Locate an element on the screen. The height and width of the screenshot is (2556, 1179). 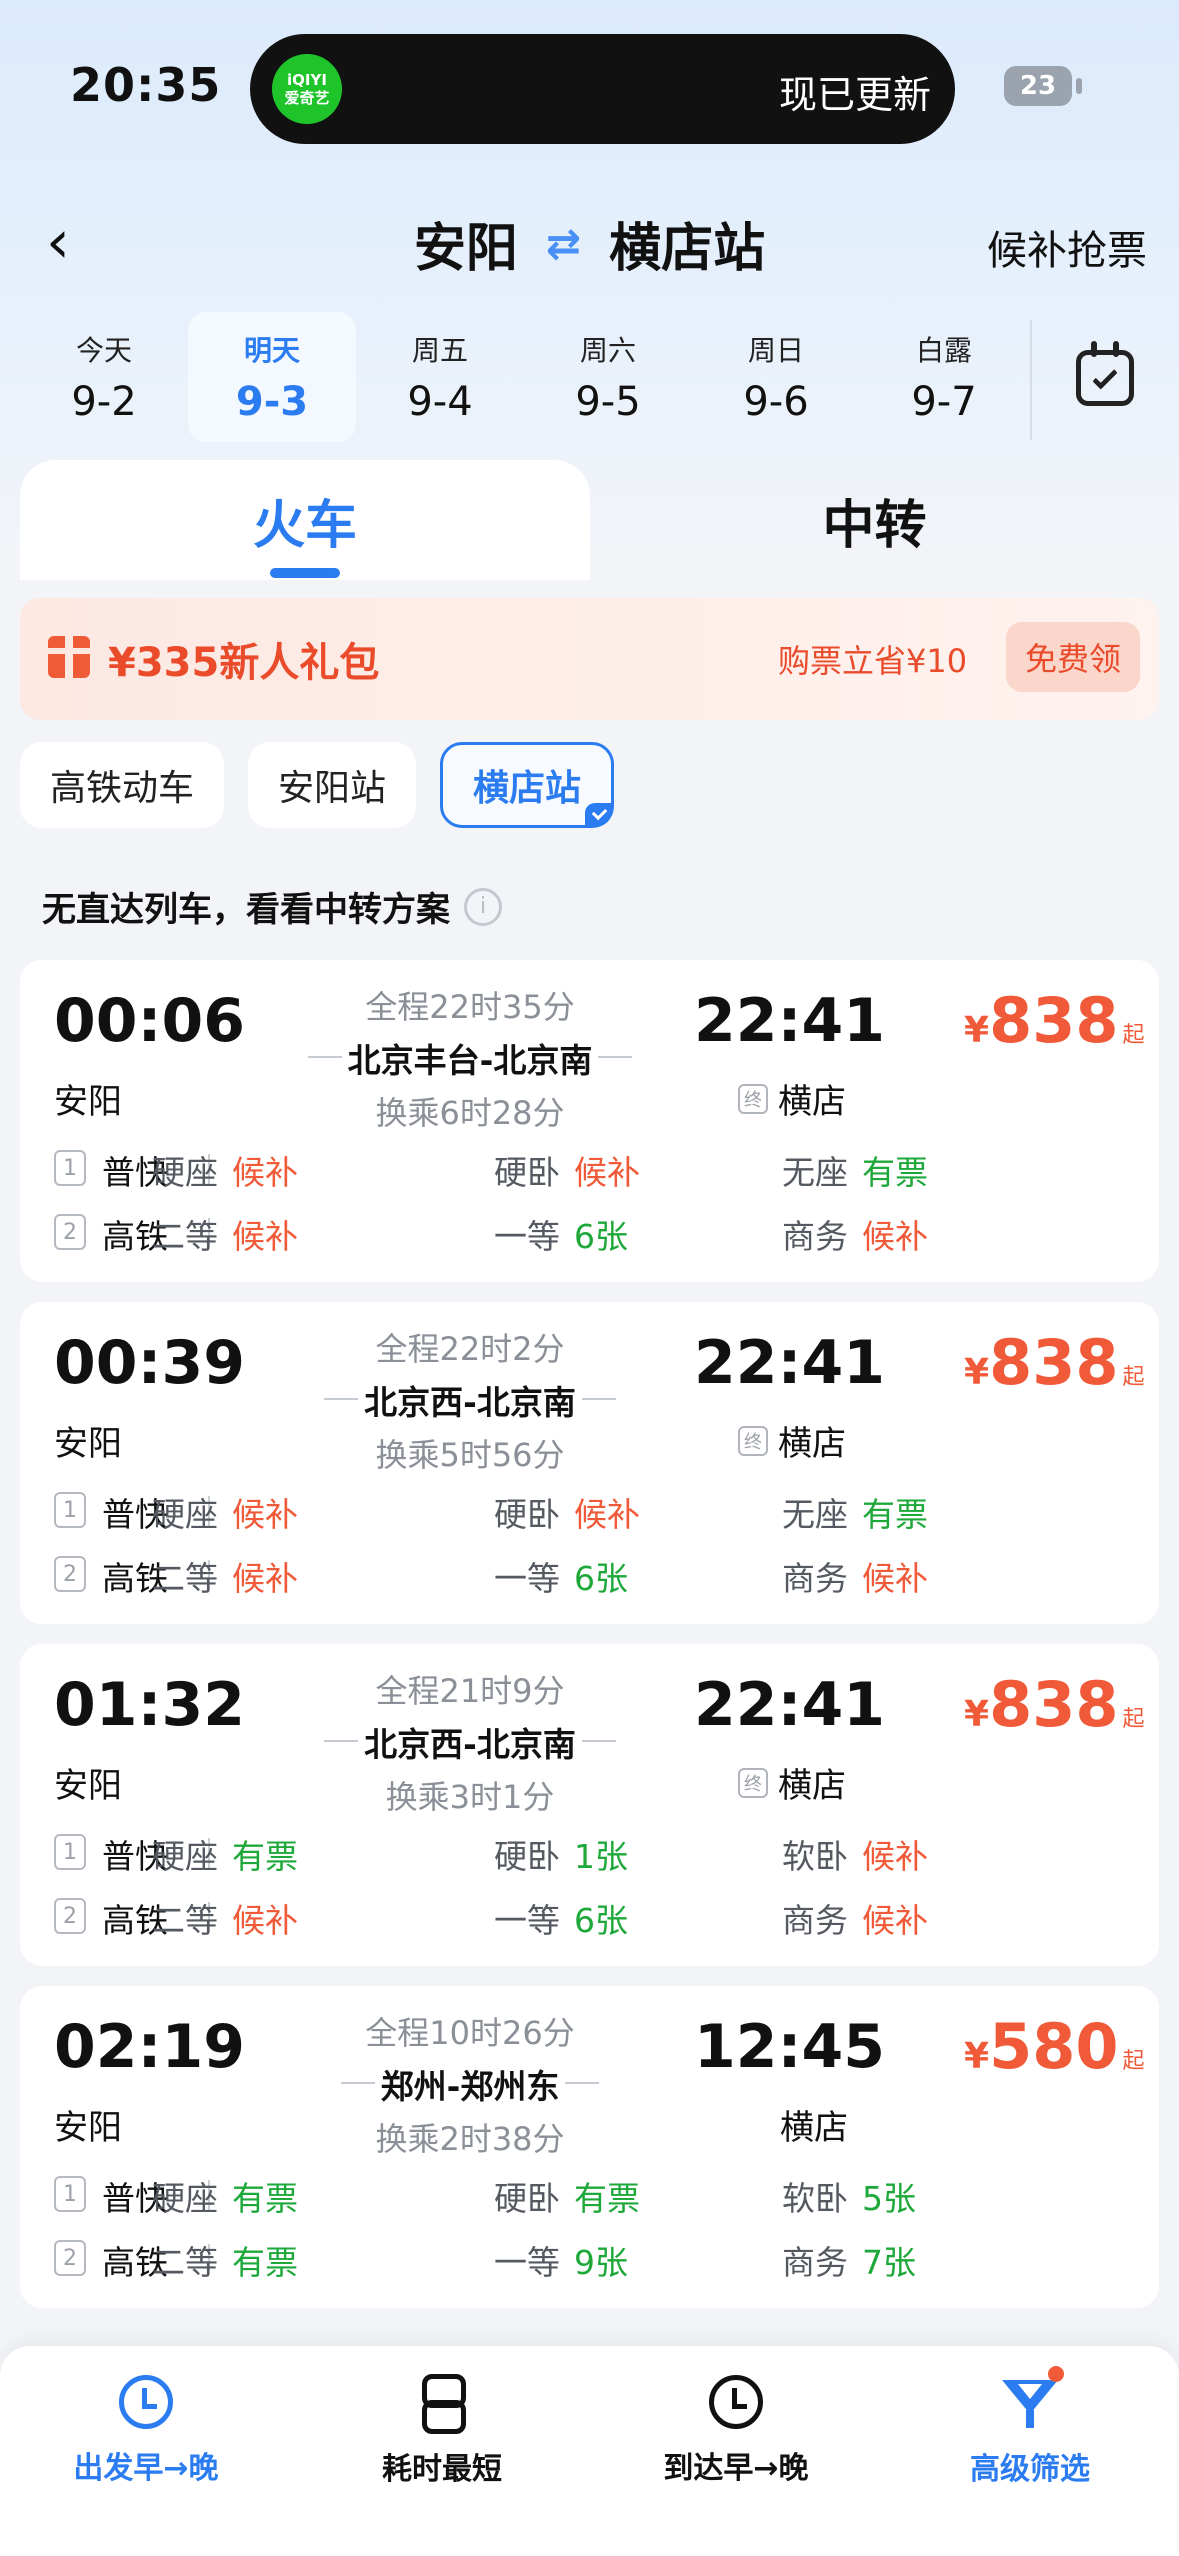
calendar-icon is located at coordinates (1105, 373).